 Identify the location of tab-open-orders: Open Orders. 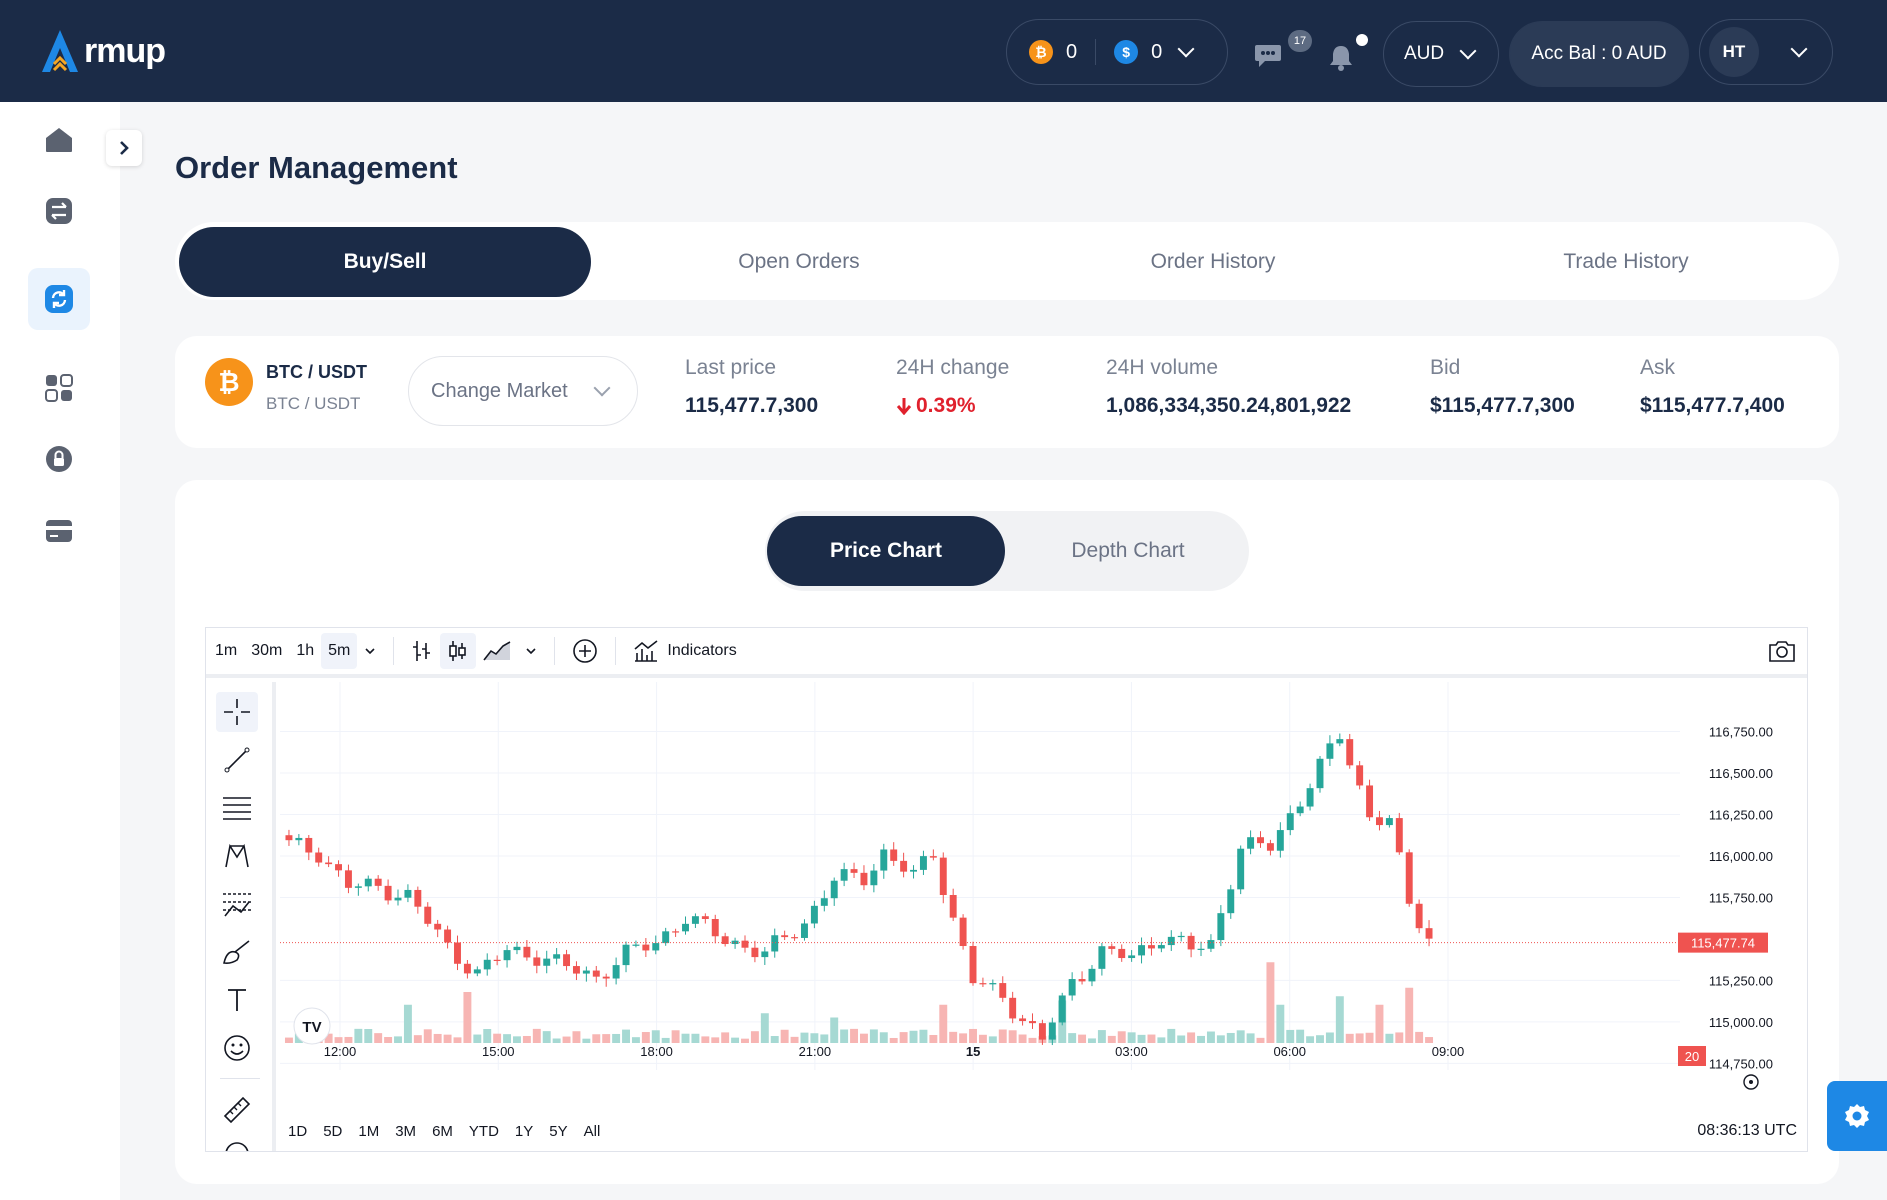
(799, 262).